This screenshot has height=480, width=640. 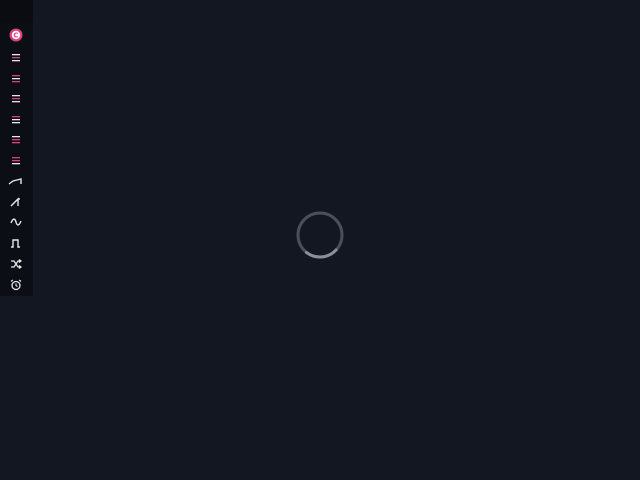 I want to click on sidebar-header, so click(x=16, y=11).